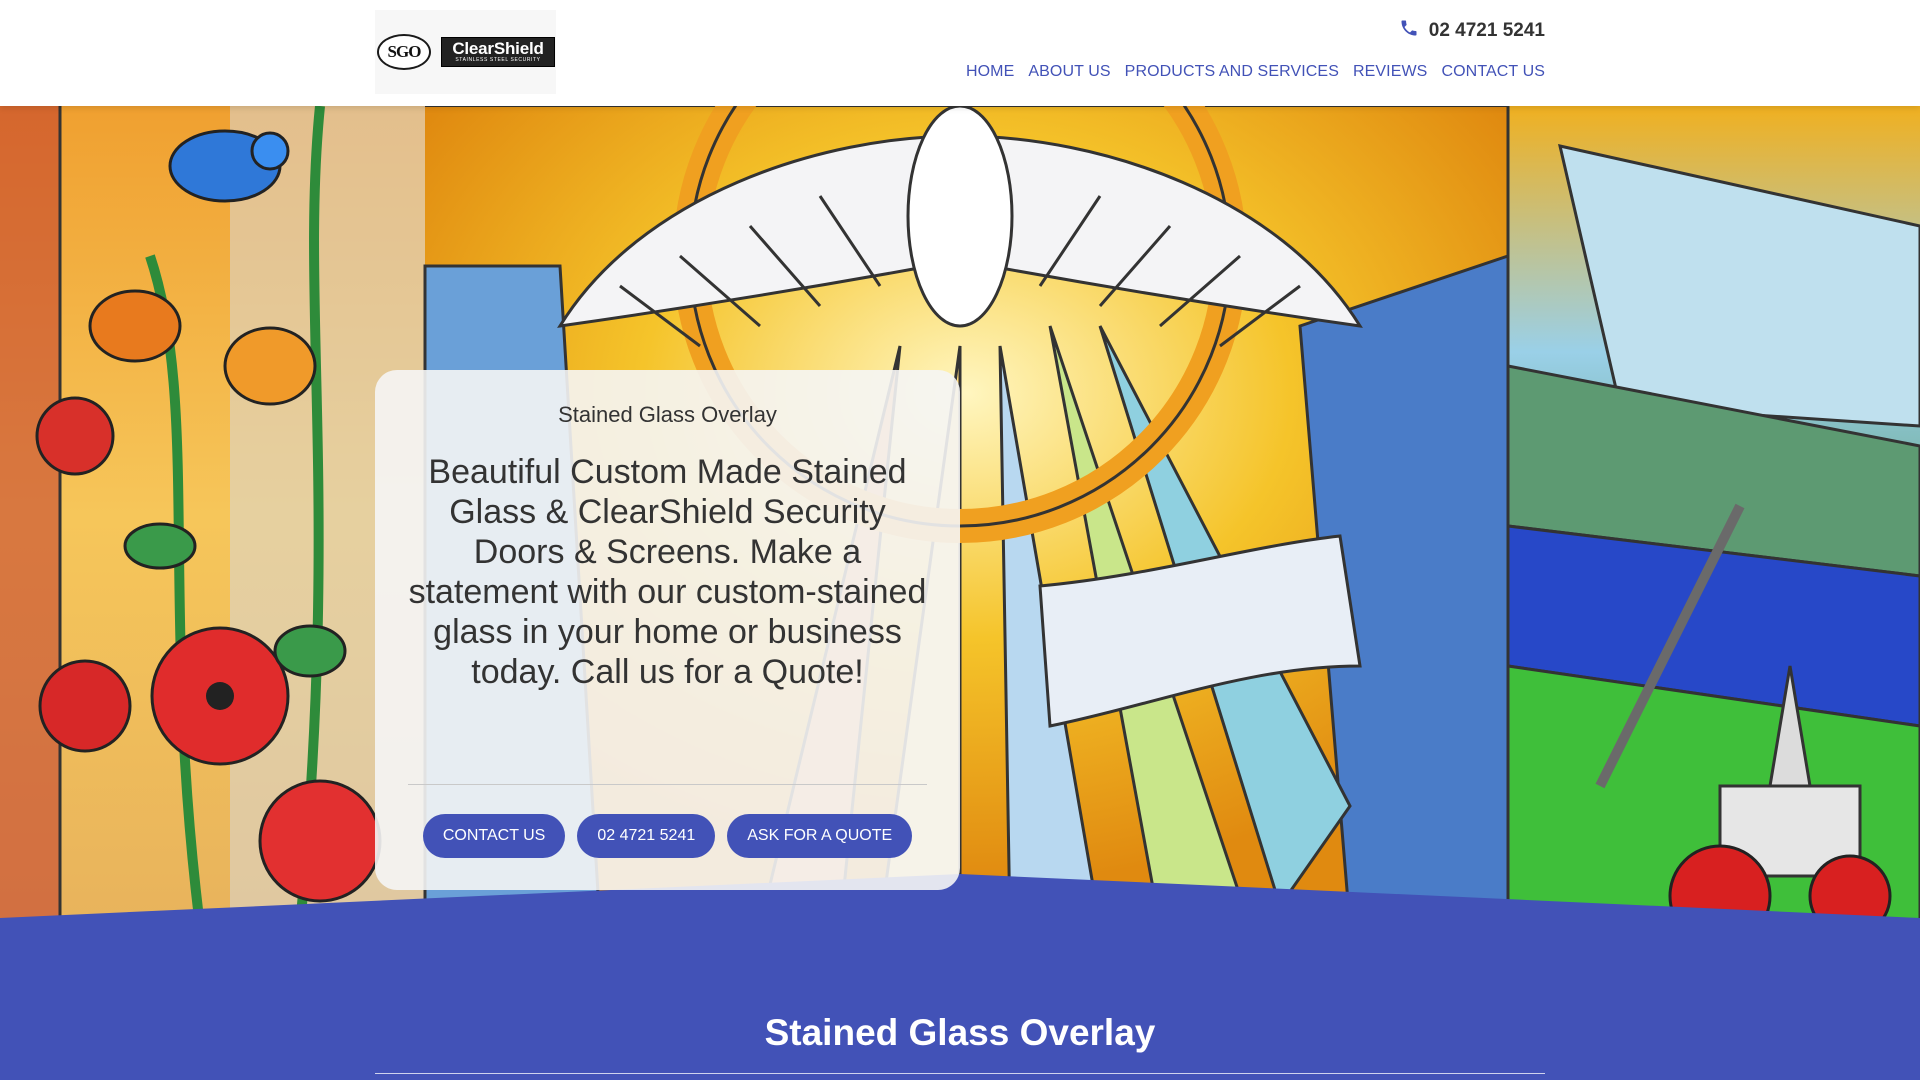 Image resolution: width=1920 pixels, height=1080 pixels. I want to click on ask-for-quote-button: ASK FOR A QUOTE, so click(820, 836).